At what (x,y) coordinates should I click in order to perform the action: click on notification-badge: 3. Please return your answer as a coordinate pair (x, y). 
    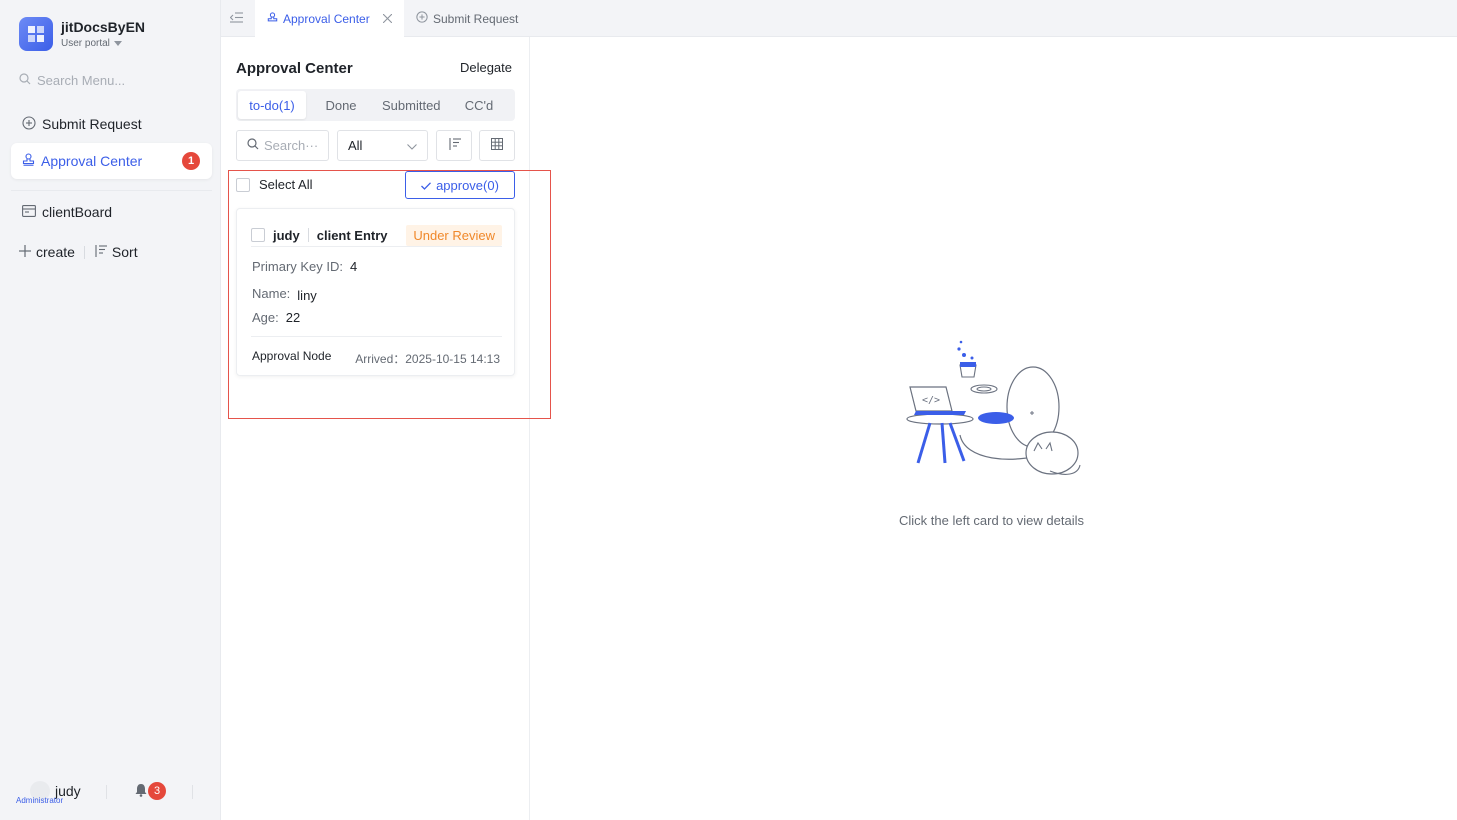
    Looking at the image, I should click on (157, 791).